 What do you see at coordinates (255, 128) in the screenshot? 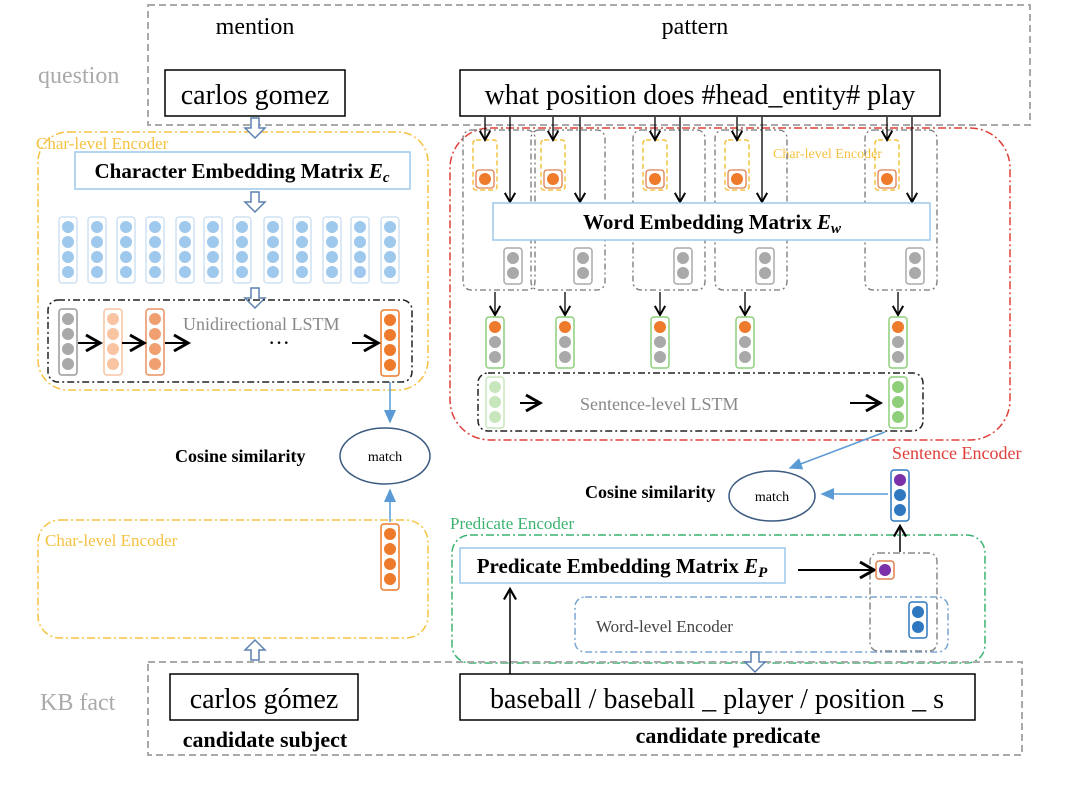
I see `hollow-arrow-icon` at bounding box center [255, 128].